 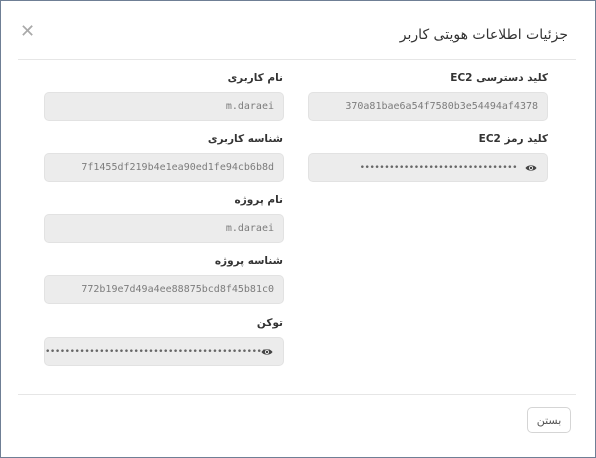 What do you see at coordinates (297, 59) in the screenshot?
I see `header-divider` at bounding box center [297, 59].